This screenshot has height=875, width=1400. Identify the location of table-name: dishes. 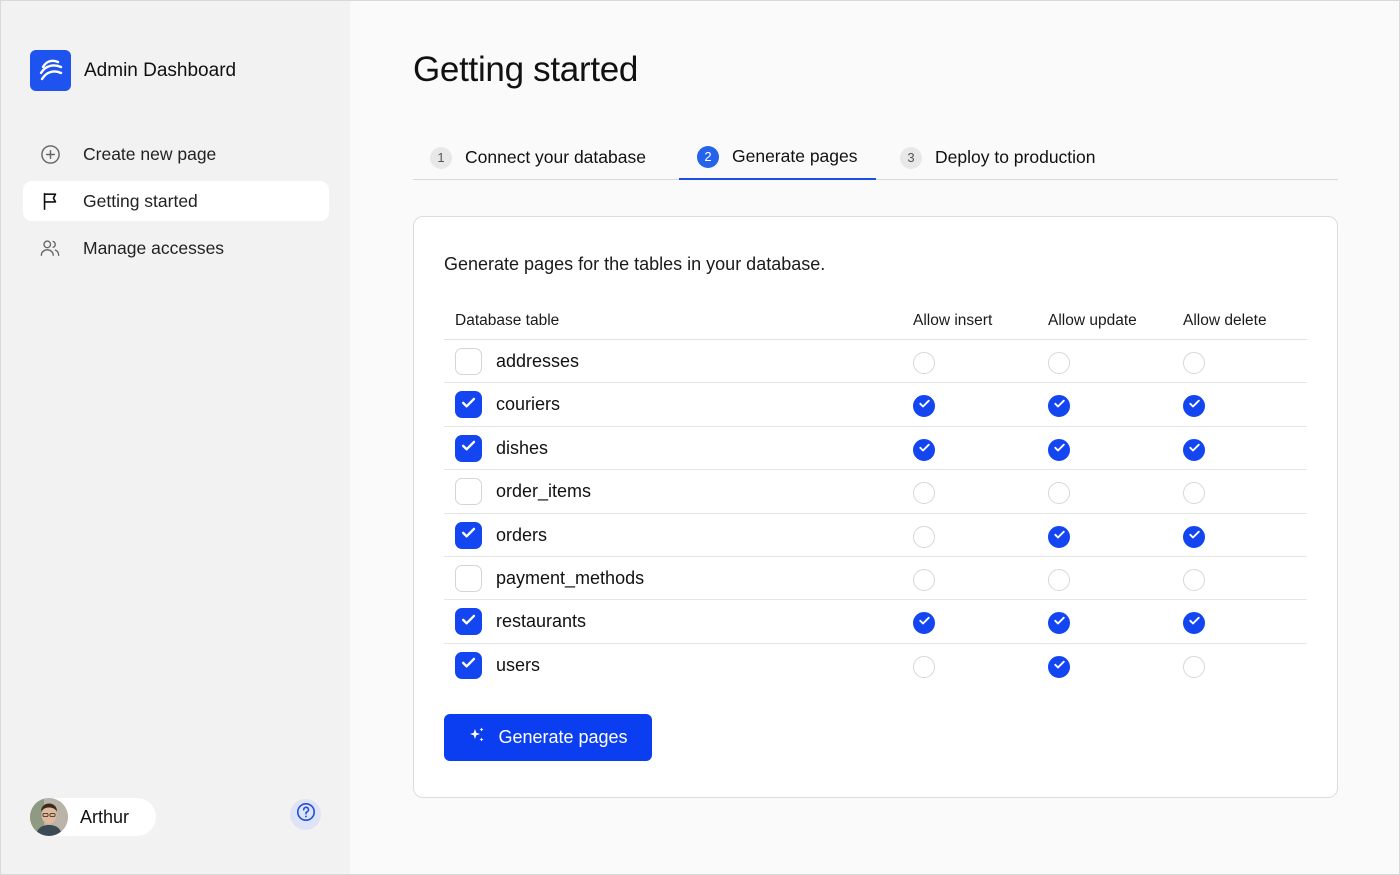
(522, 447).